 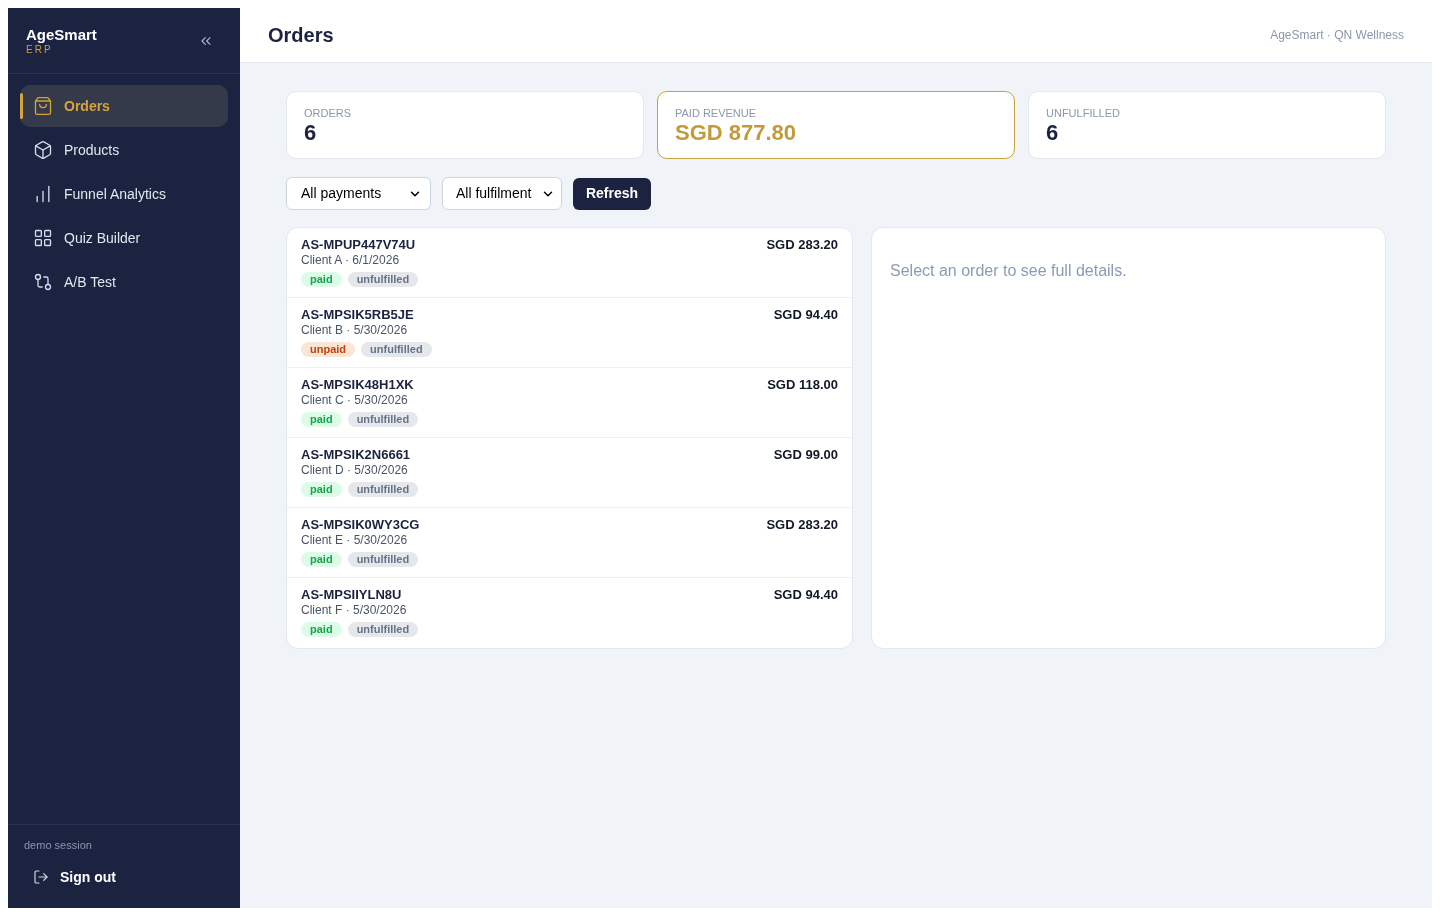 I want to click on order-meta: Client E · 5/30/2026, so click(x=354, y=540).